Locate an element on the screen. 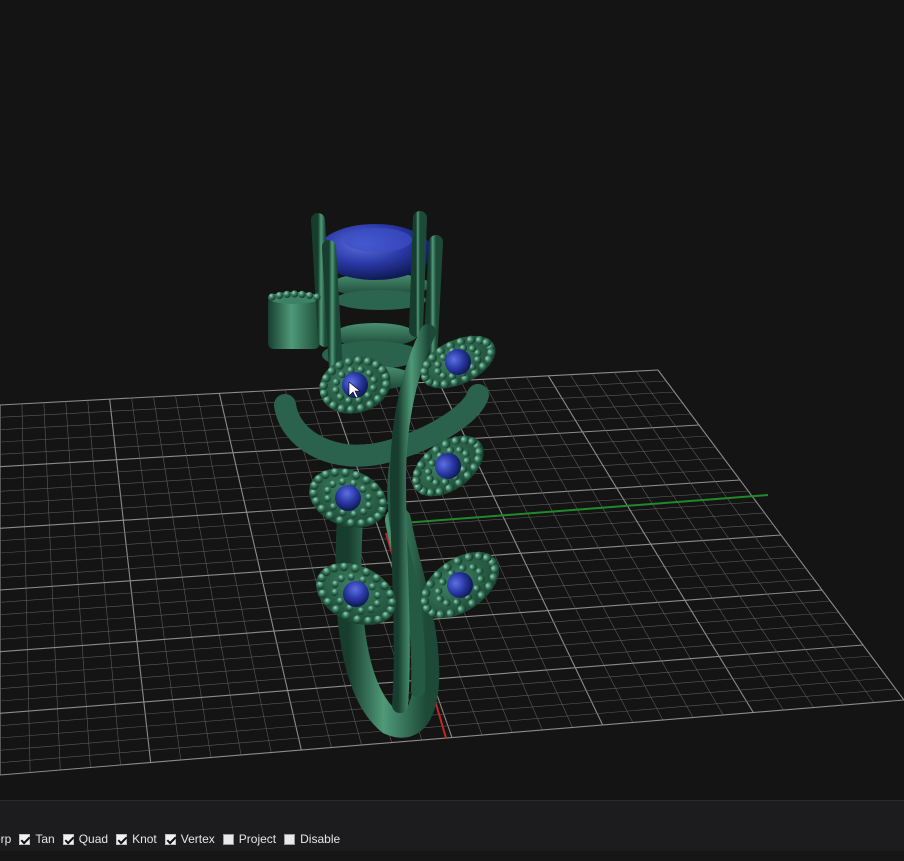  osnap-knot-option: Knot is located at coordinates (136, 839).